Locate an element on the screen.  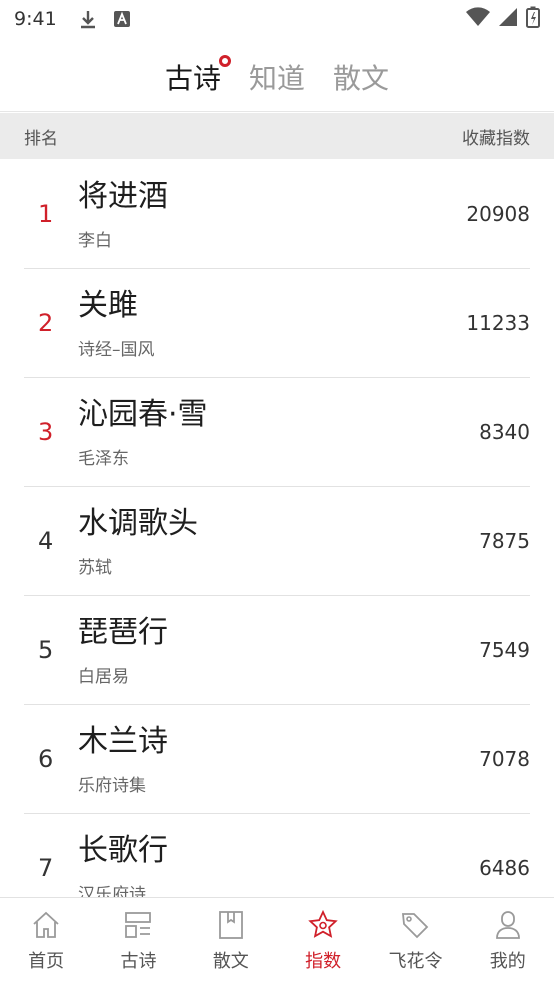
list-item: 3 沁园春·雪 毛泽东 8340 is located at coordinates (277, 432).